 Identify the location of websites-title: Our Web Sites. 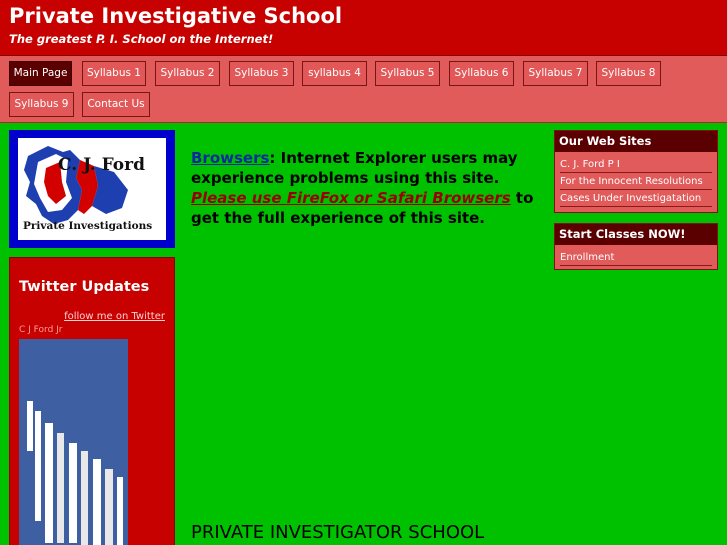
(636, 141).